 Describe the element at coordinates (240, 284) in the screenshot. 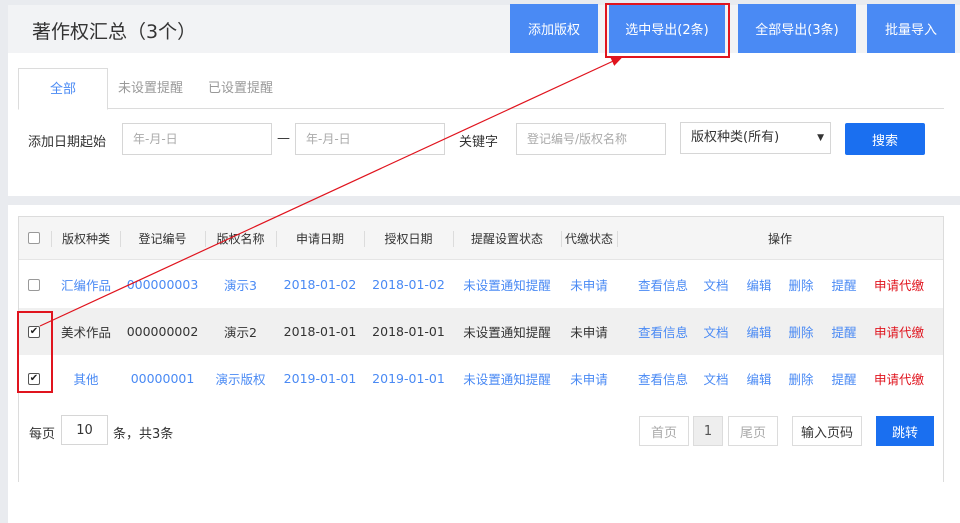

I see `cell-name: 演示3` at that location.